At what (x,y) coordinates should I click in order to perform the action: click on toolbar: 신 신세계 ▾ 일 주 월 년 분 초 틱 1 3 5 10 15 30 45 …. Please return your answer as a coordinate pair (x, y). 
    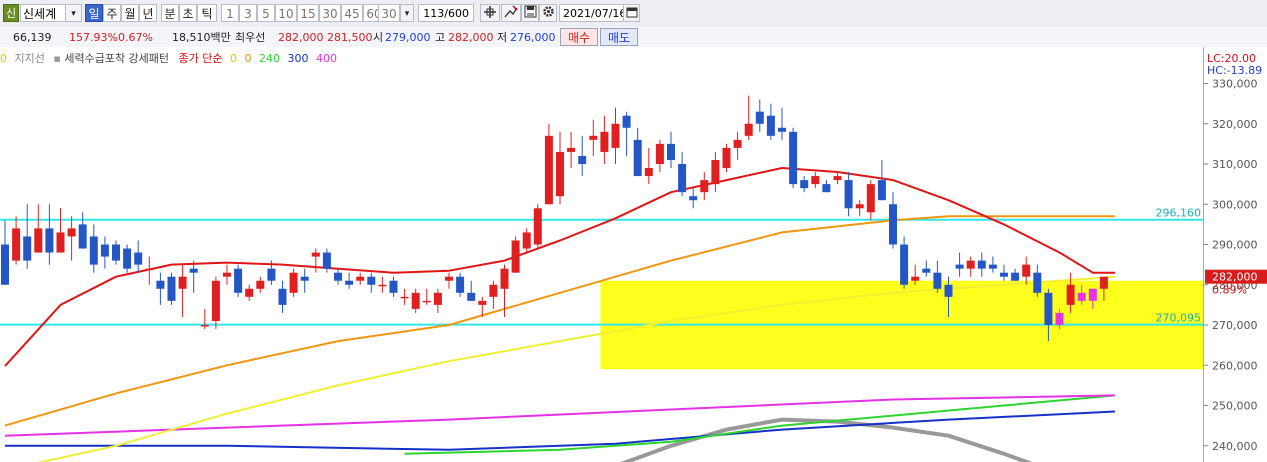
    Looking at the image, I should click on (633, 14).